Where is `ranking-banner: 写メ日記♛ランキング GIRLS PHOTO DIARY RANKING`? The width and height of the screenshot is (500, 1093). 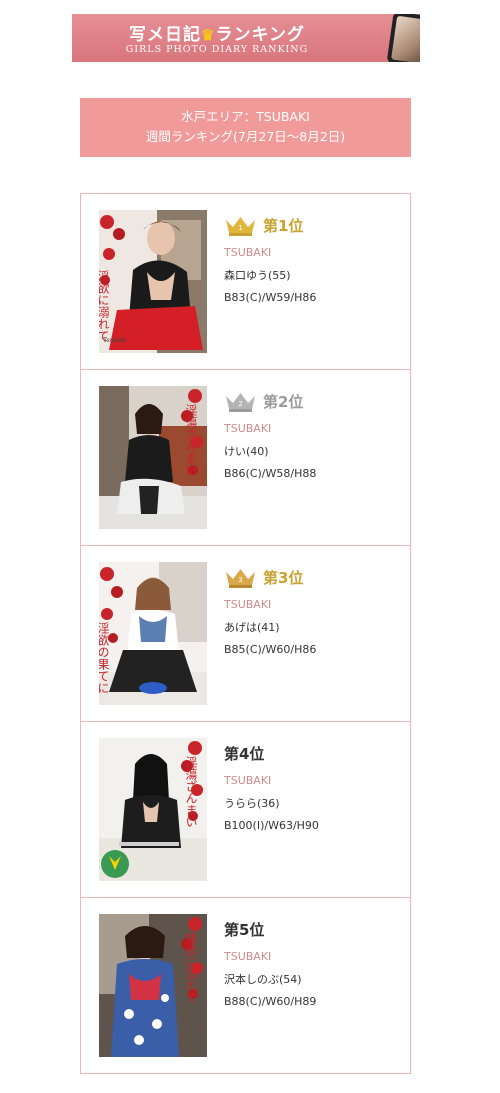
ranking-banner: 写メ日記♛ランキング GIRLS PHOTO DIARY RANKING is located at coordinates (246, 38).